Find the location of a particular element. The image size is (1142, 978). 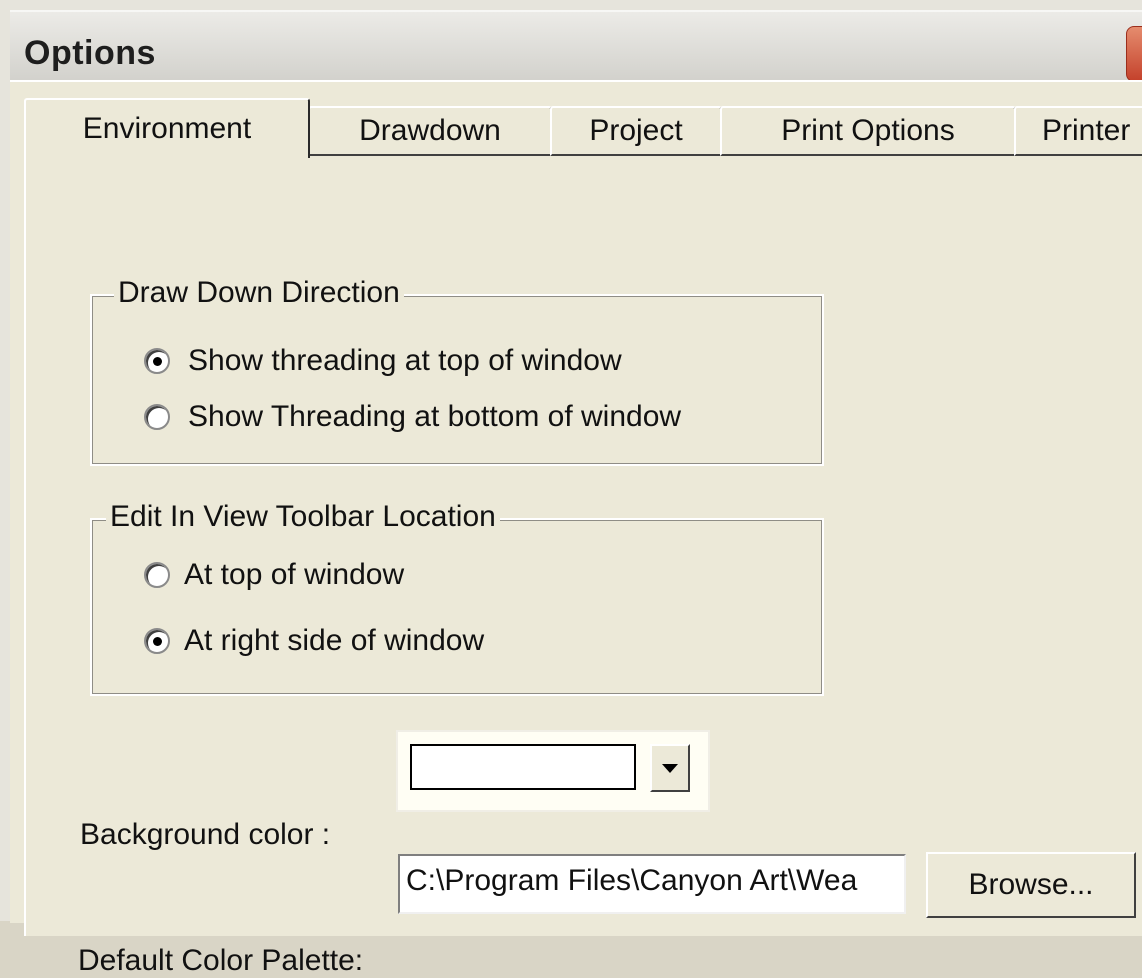

background-color-picker is located at coordinates (553, 771).